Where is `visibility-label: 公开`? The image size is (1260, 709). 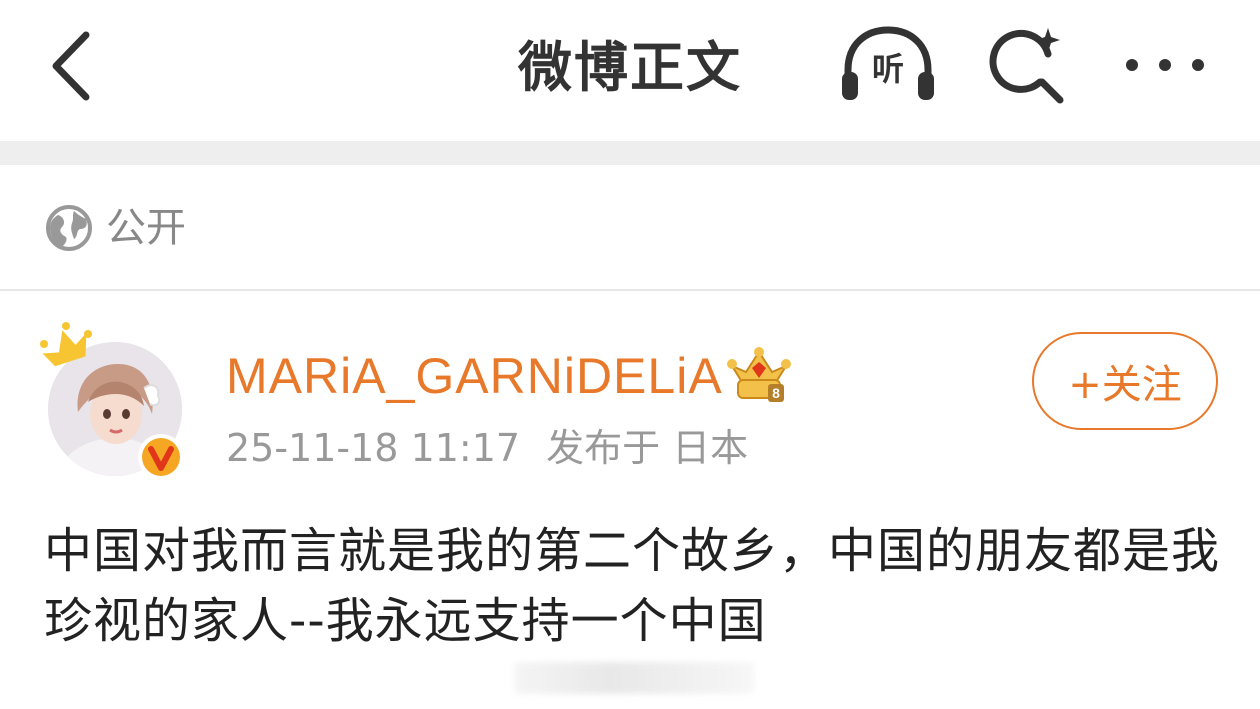
visibility-label: 公开 is located at coordinates (146, 228).